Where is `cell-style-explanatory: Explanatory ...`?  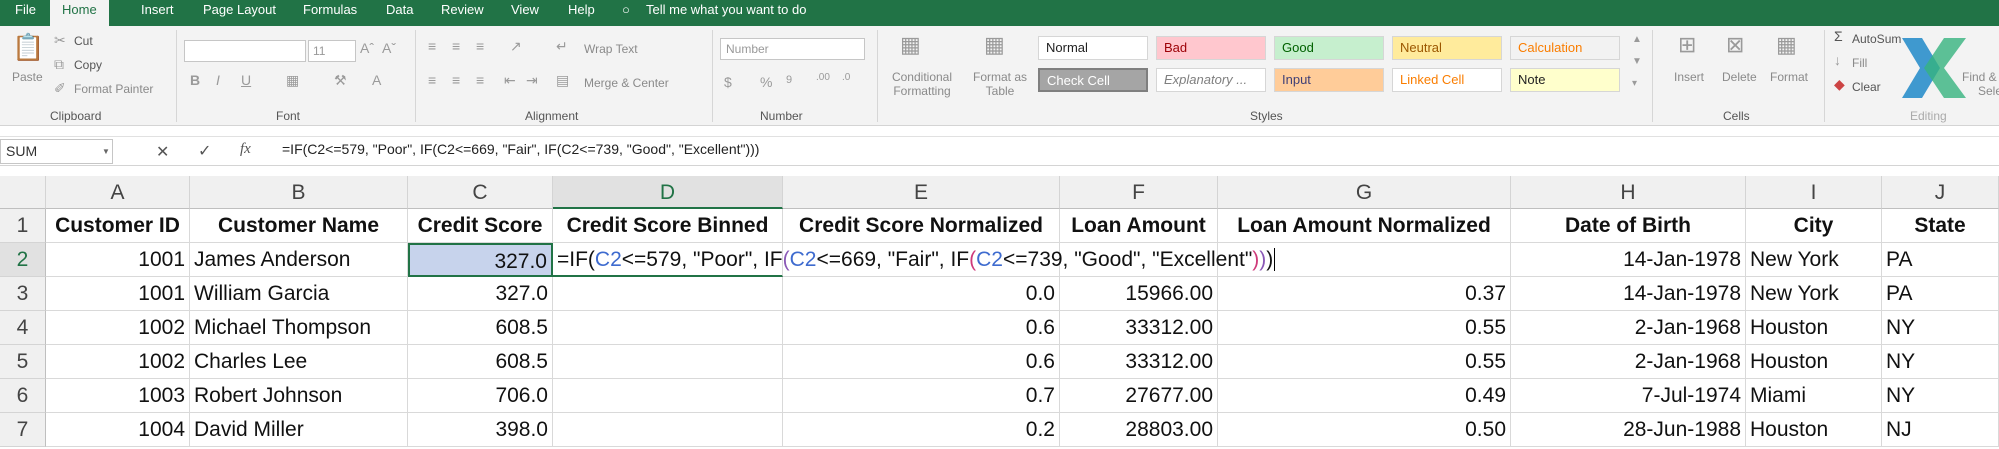
cell-style-explanatory: Explanatory ... is located at coordinates (1211, 80).